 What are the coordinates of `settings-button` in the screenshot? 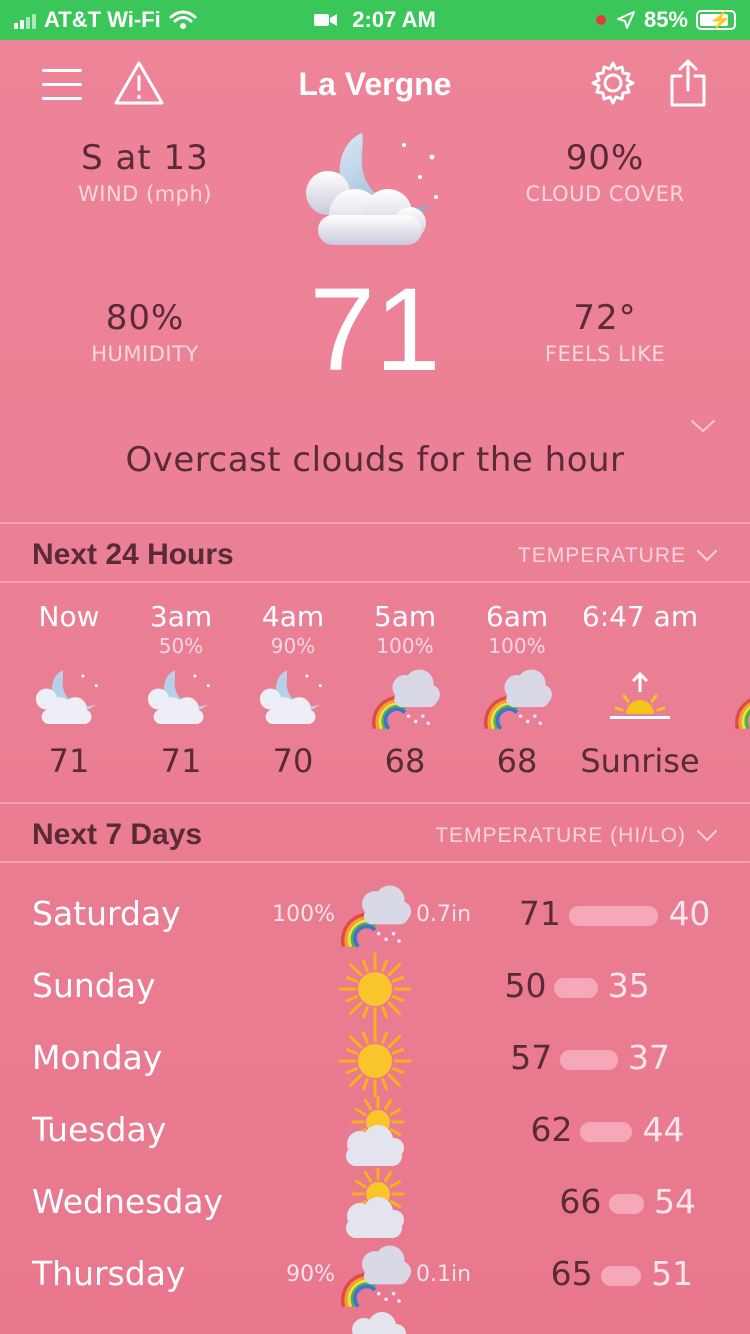 It's located at (613, 83).